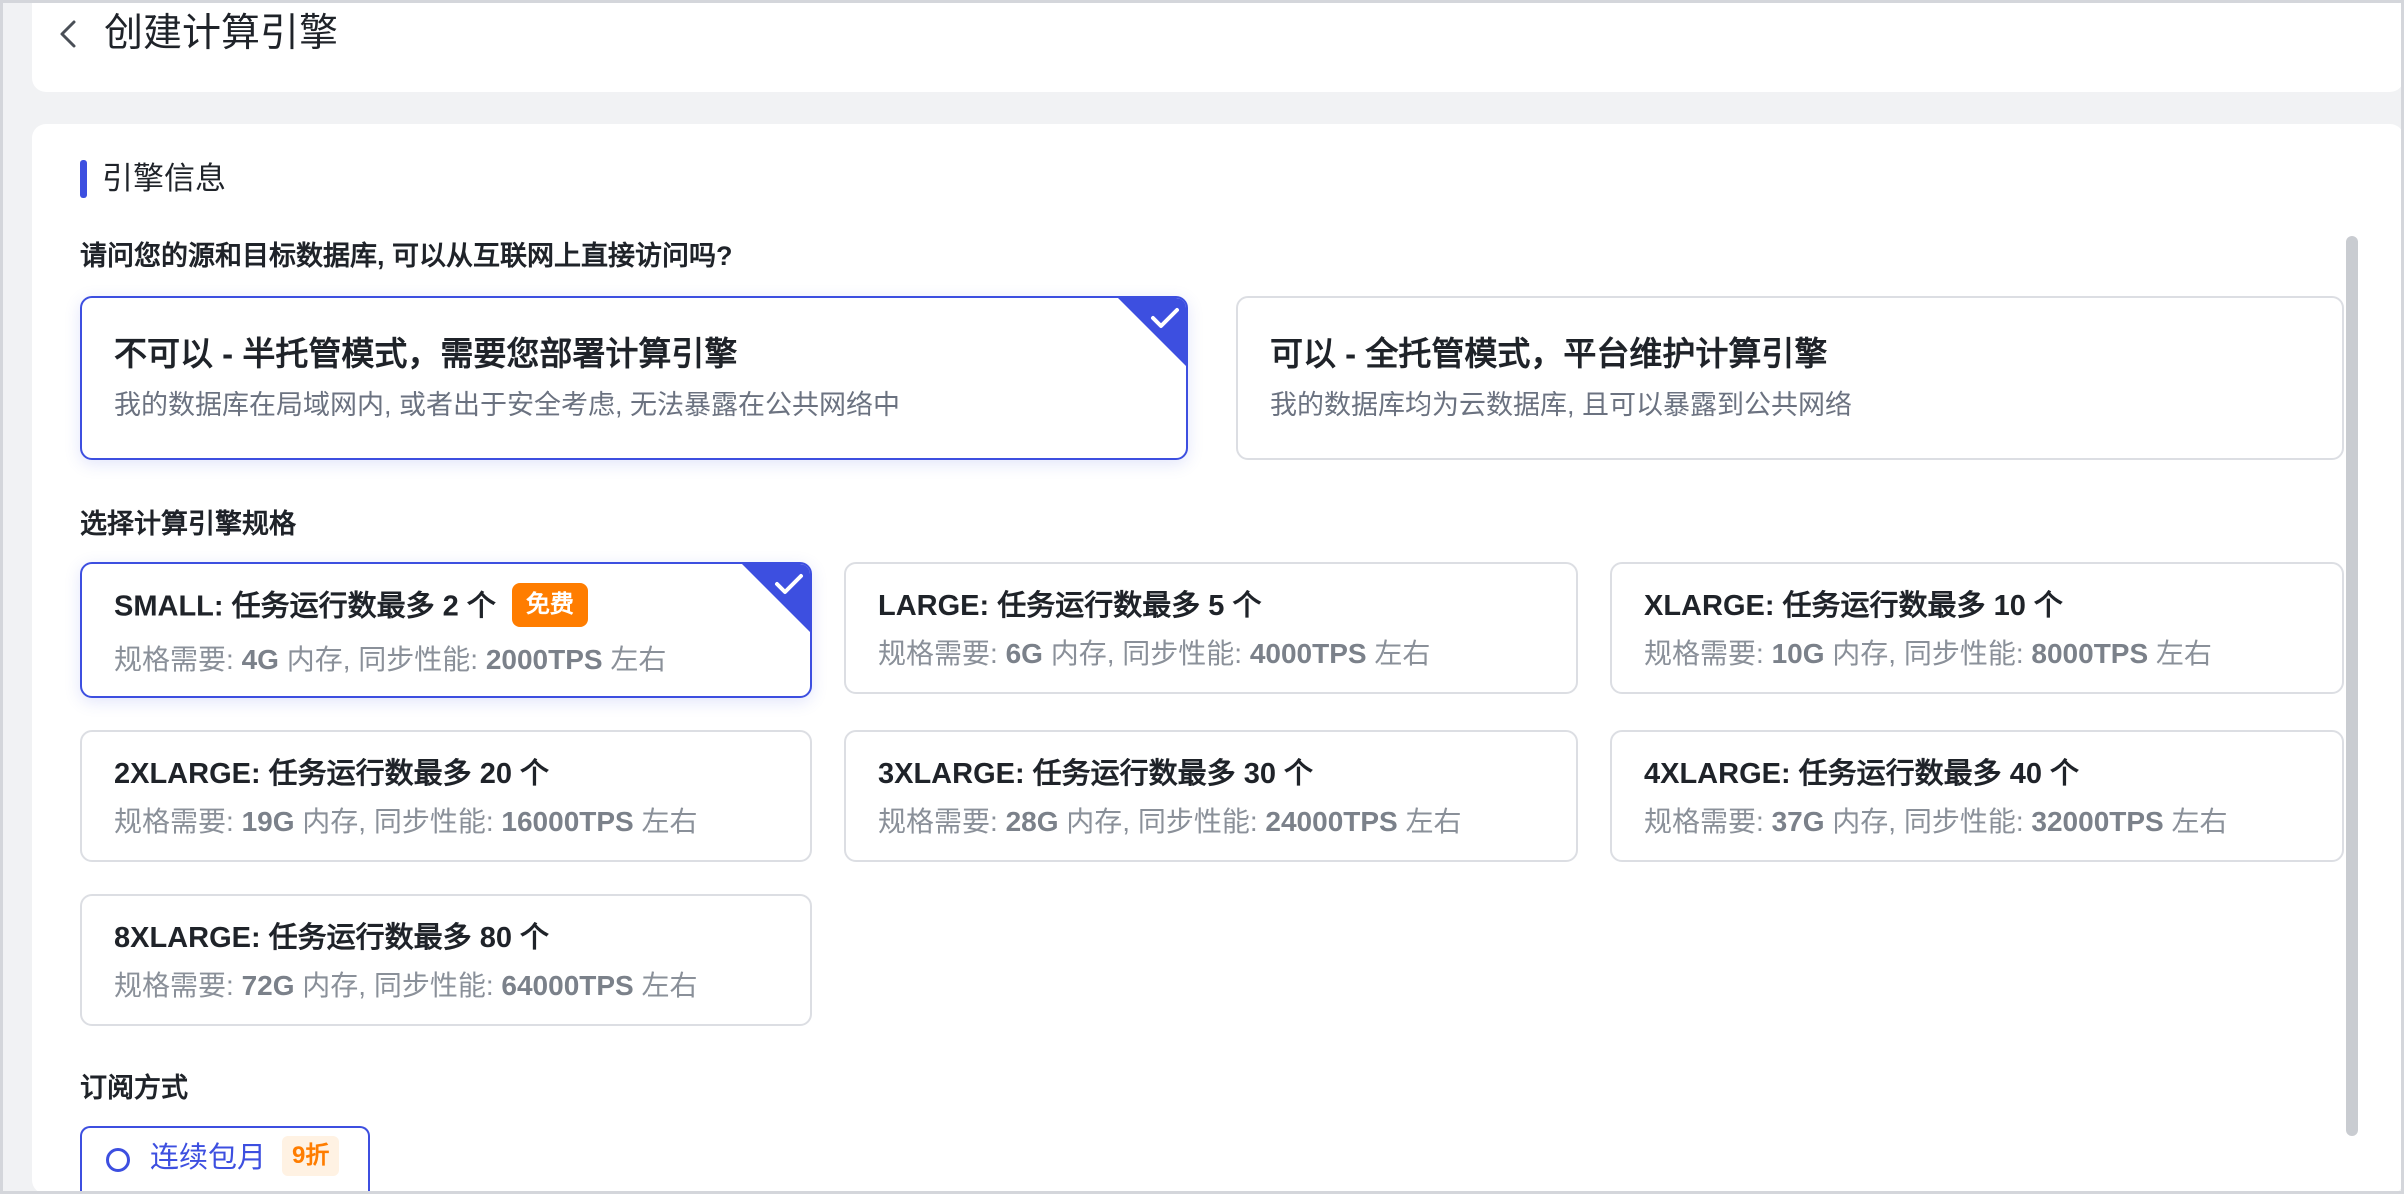  Describe the element at coordinates (1096, 774) in the screenshot. I see `spec-title: 3XLARGE: 任务运行数最多 30 个` at that location.